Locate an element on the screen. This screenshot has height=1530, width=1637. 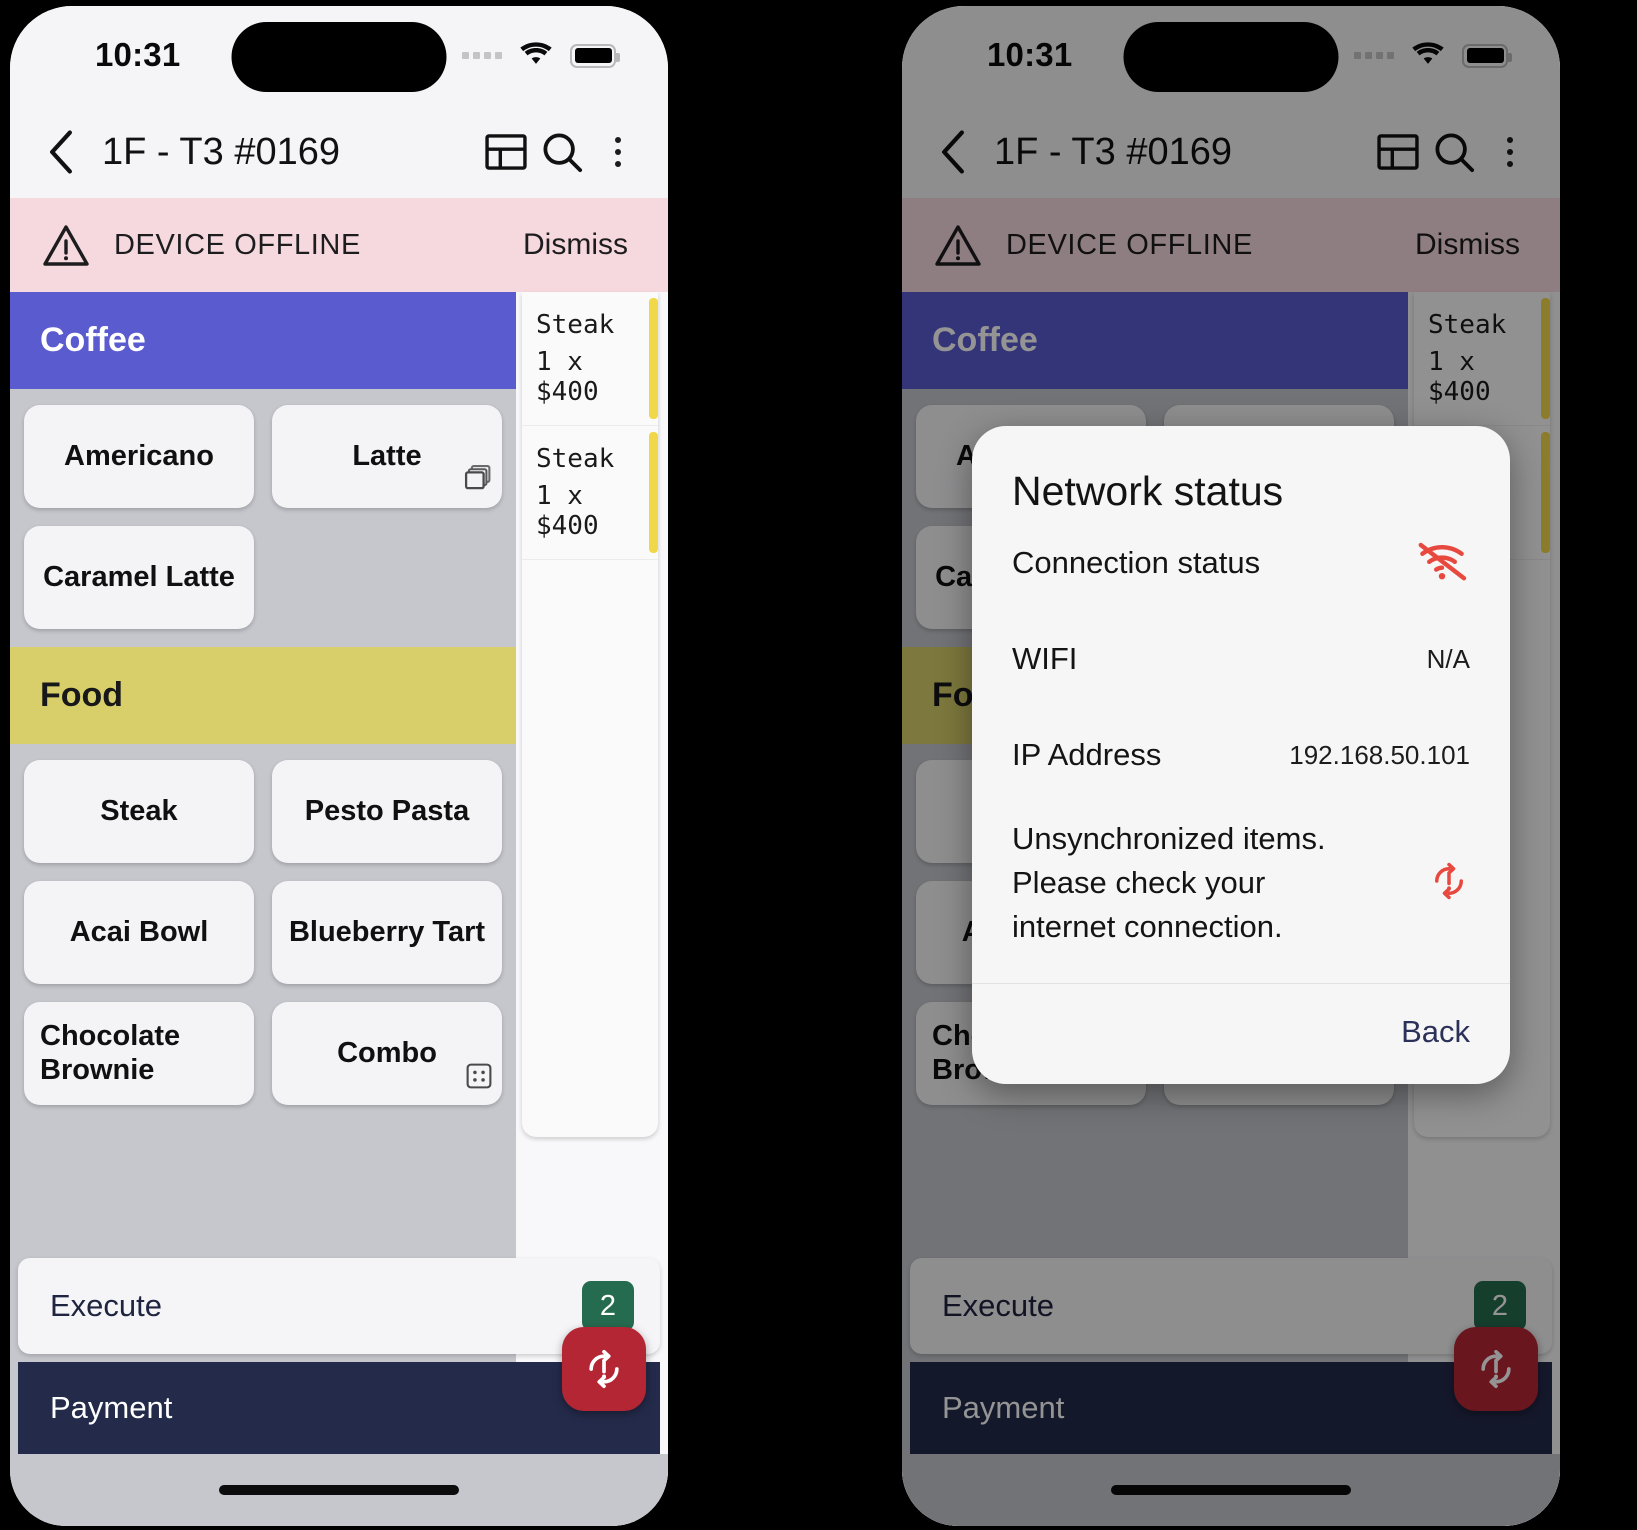
offline-banner: DEVICE OFFLINE Dismiss is located at coordinates (339, 245).